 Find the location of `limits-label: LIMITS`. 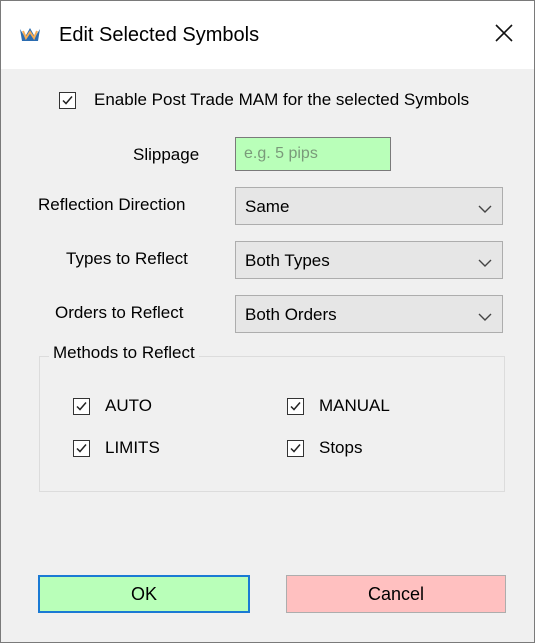

limits-label: LIMITS is located at coordinates (132, 447).